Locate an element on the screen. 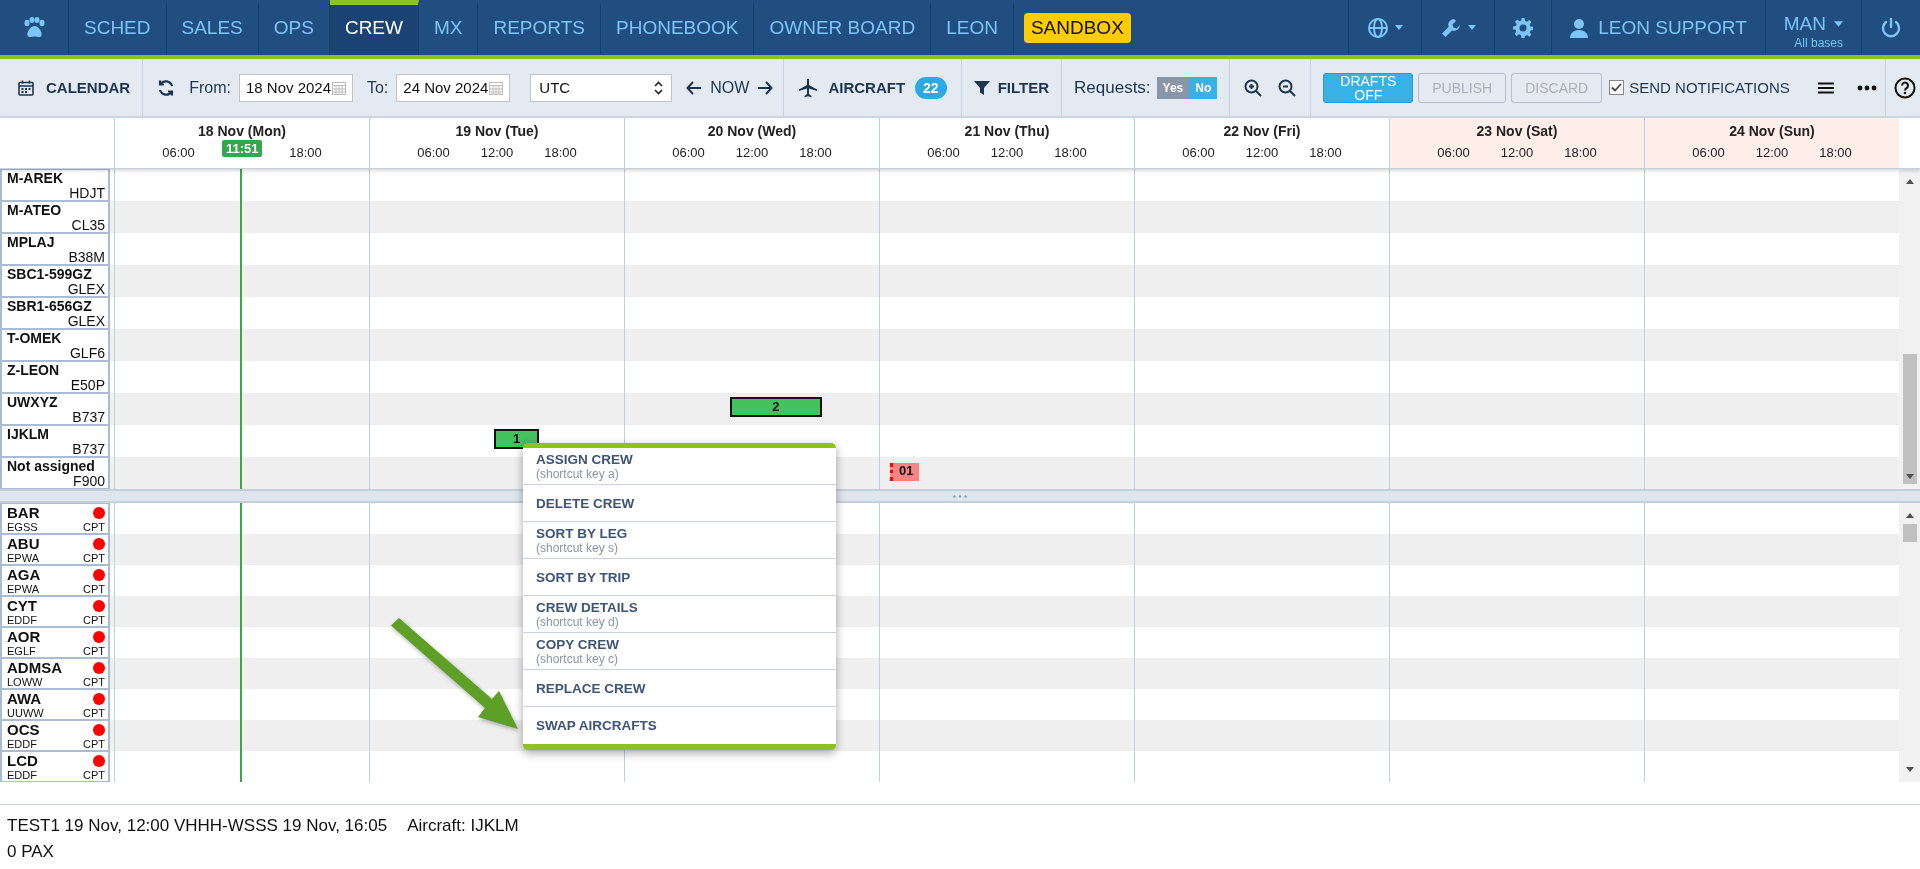  aircraft-label: M-ATEO CL35 is located at coordinates (55, 217).